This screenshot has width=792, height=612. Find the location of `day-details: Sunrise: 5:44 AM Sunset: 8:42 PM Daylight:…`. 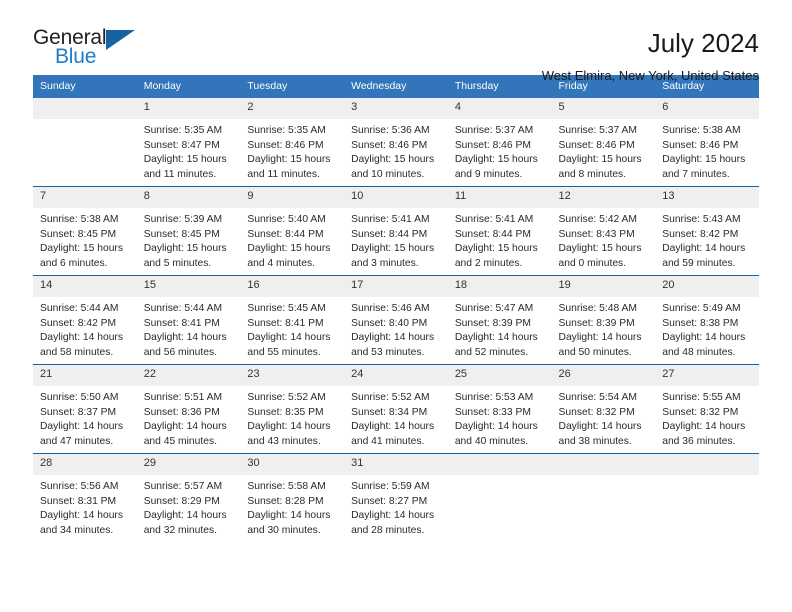

day-details: Sunrise: 5:44 AM Sunset: 8:42 PM Daylight:… is located at coordinates (85, 328).